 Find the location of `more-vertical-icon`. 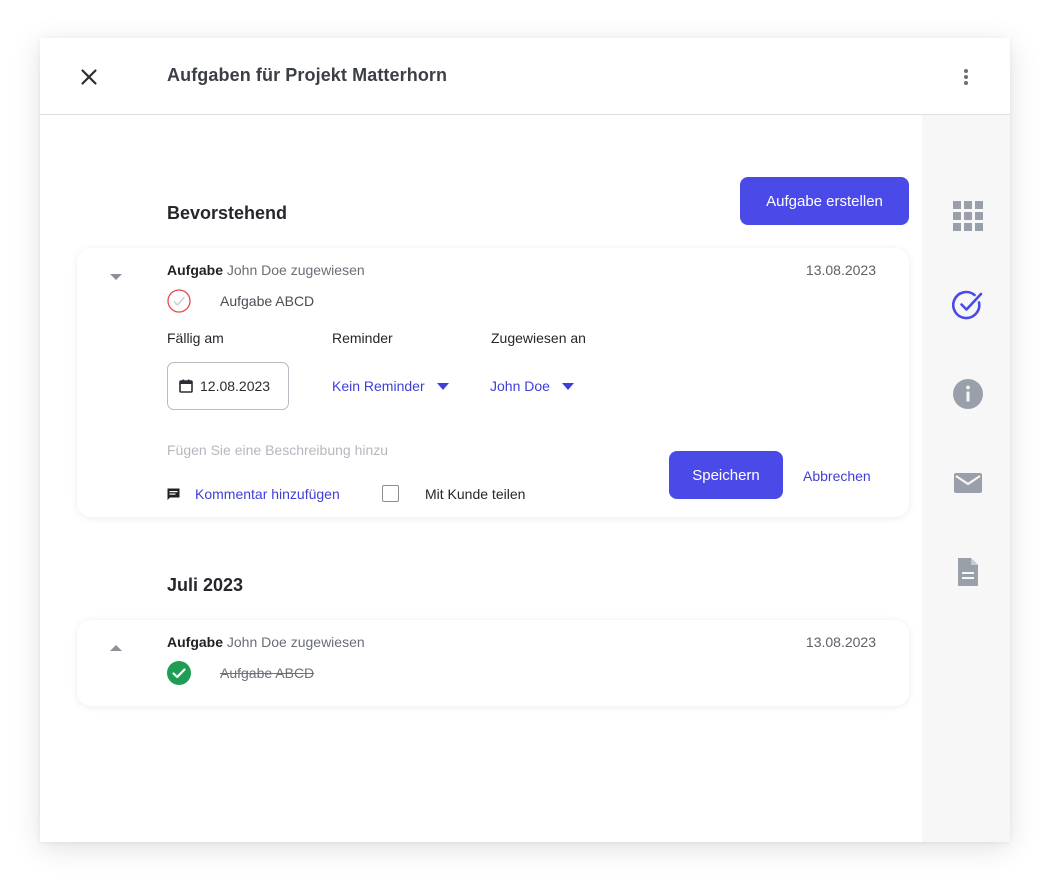

more-vertical-icon is located at coordinates (966, 77).